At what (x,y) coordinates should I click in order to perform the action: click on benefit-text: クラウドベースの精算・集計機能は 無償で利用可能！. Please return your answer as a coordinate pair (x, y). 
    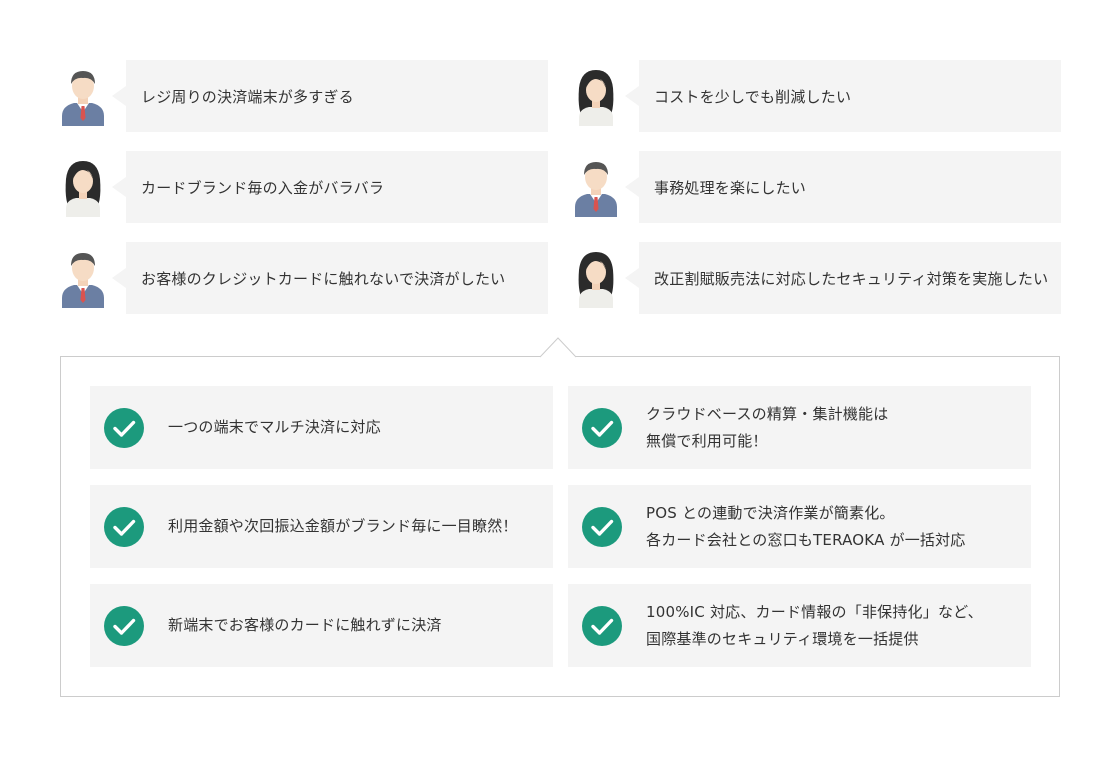
    Looking at the image, I should click on (834, 427).